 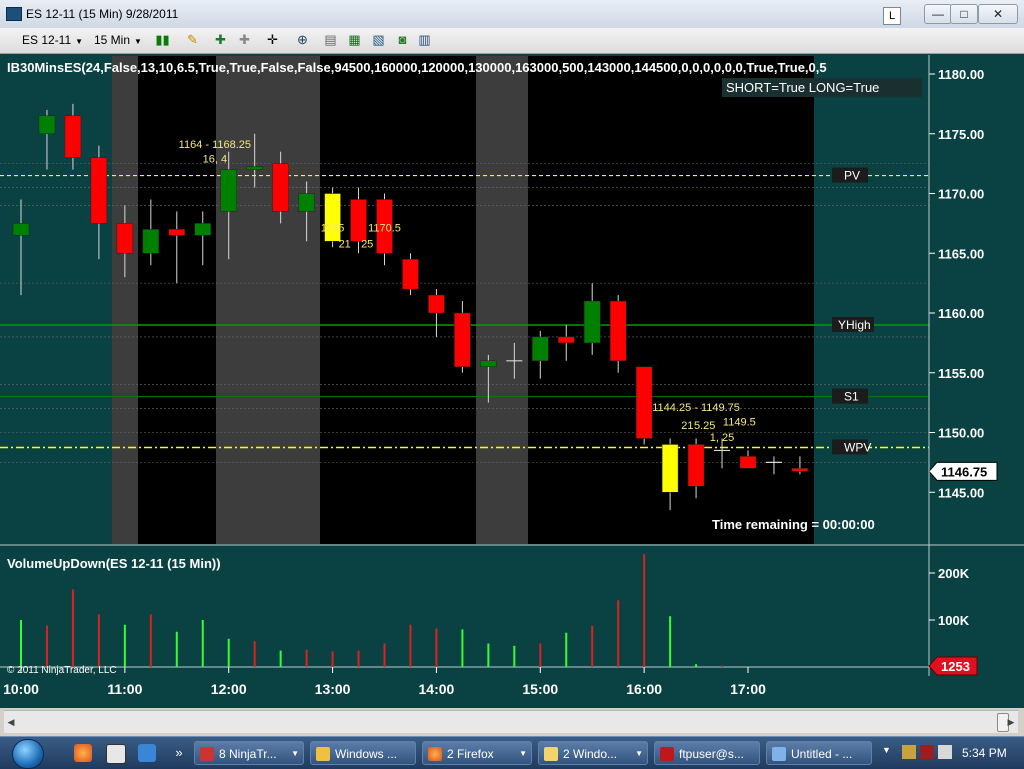 I want to click on data-box-icon: ▤, so click(x=330, y=40).